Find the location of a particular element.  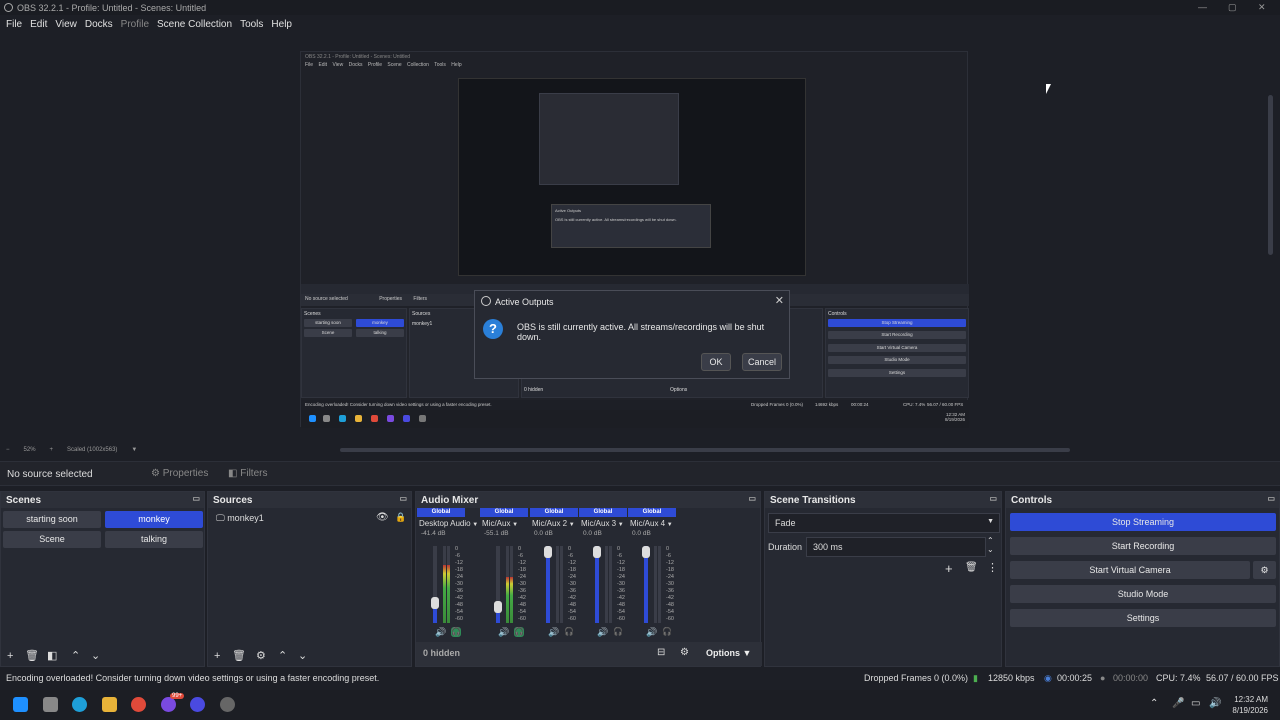

lock-icon: 🔒 is located at coordinates (400, 517).